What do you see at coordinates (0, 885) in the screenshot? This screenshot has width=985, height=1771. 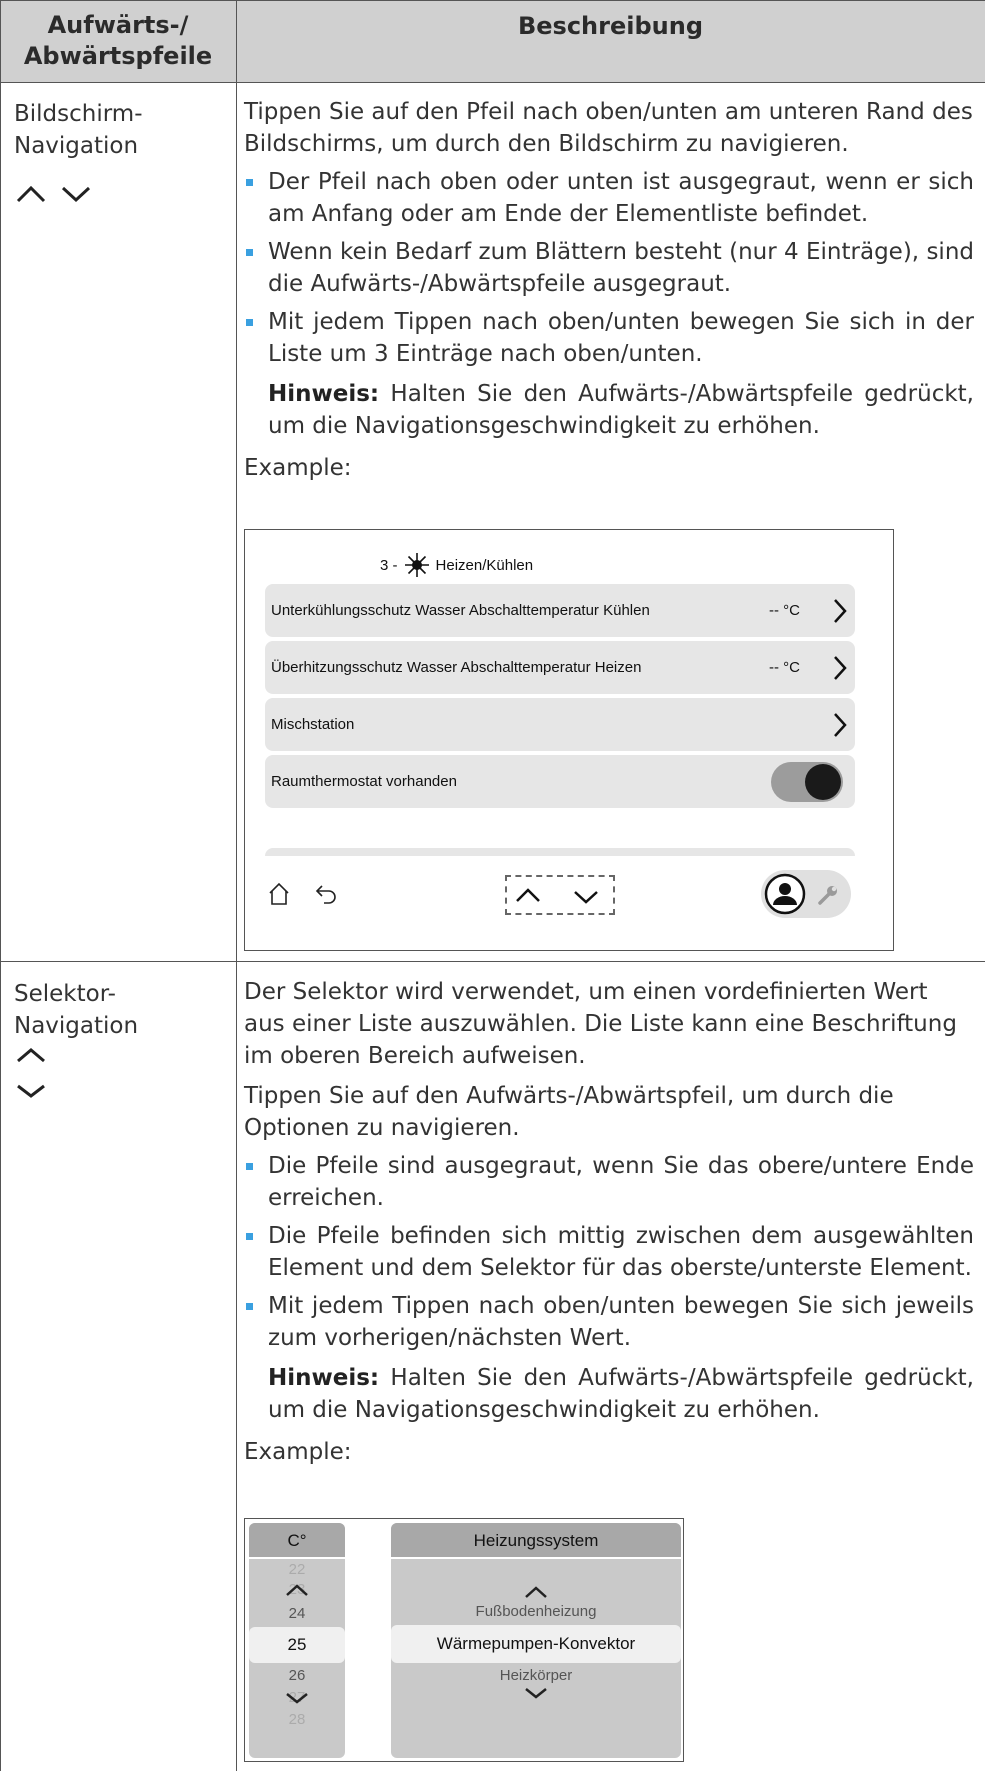 I see `table-border-left` at bounding box center [0, 885].